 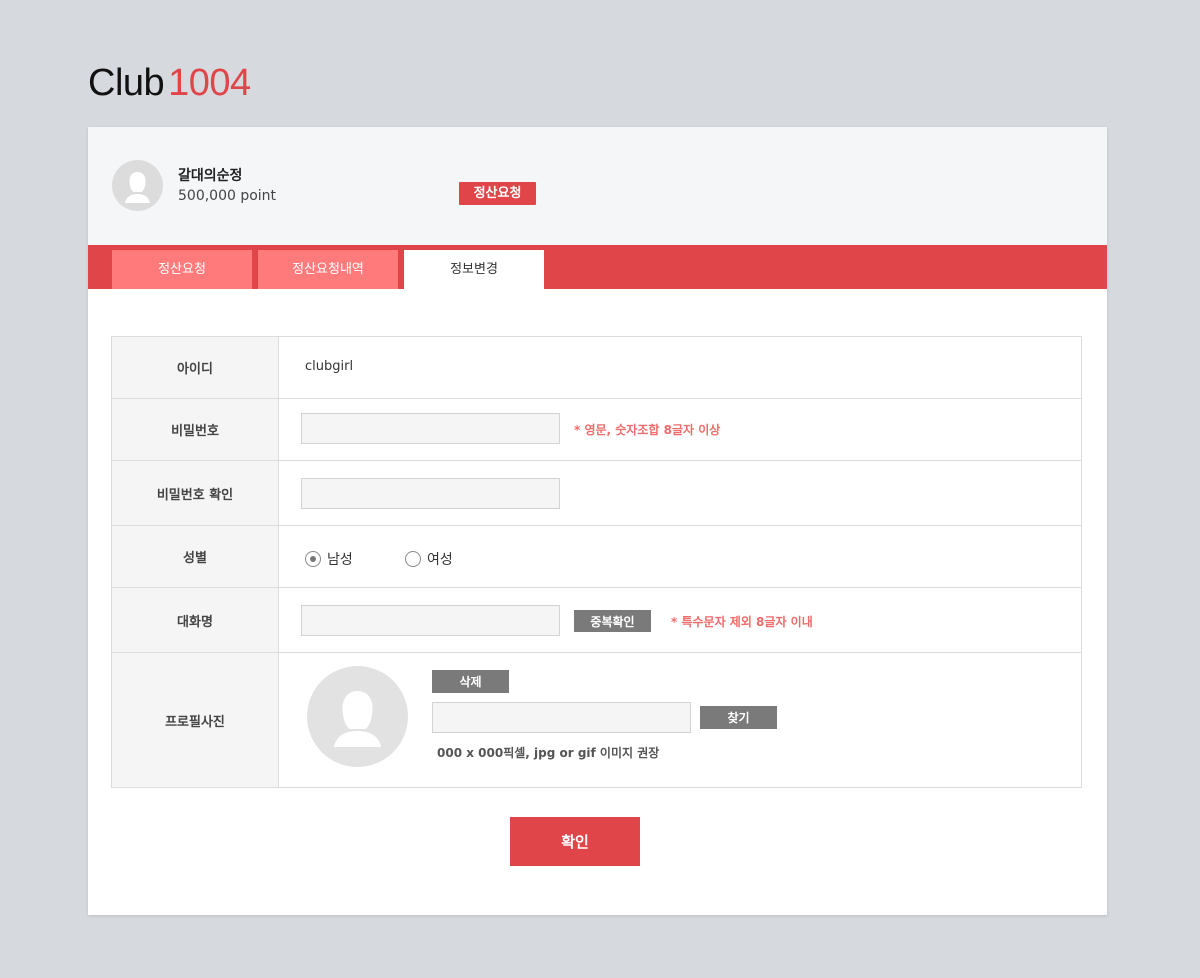 I want to click on delete-photo-button: 삭제, so click(x=470, y=681).